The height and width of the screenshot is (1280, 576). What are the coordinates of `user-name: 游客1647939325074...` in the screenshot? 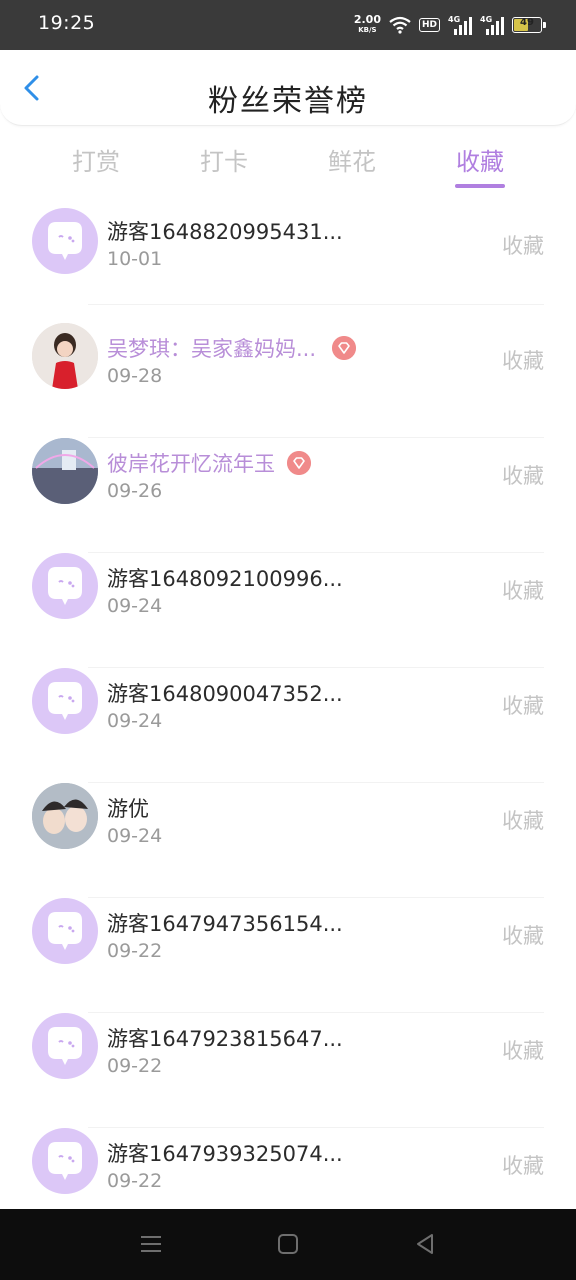 It's located at (225, 1154).